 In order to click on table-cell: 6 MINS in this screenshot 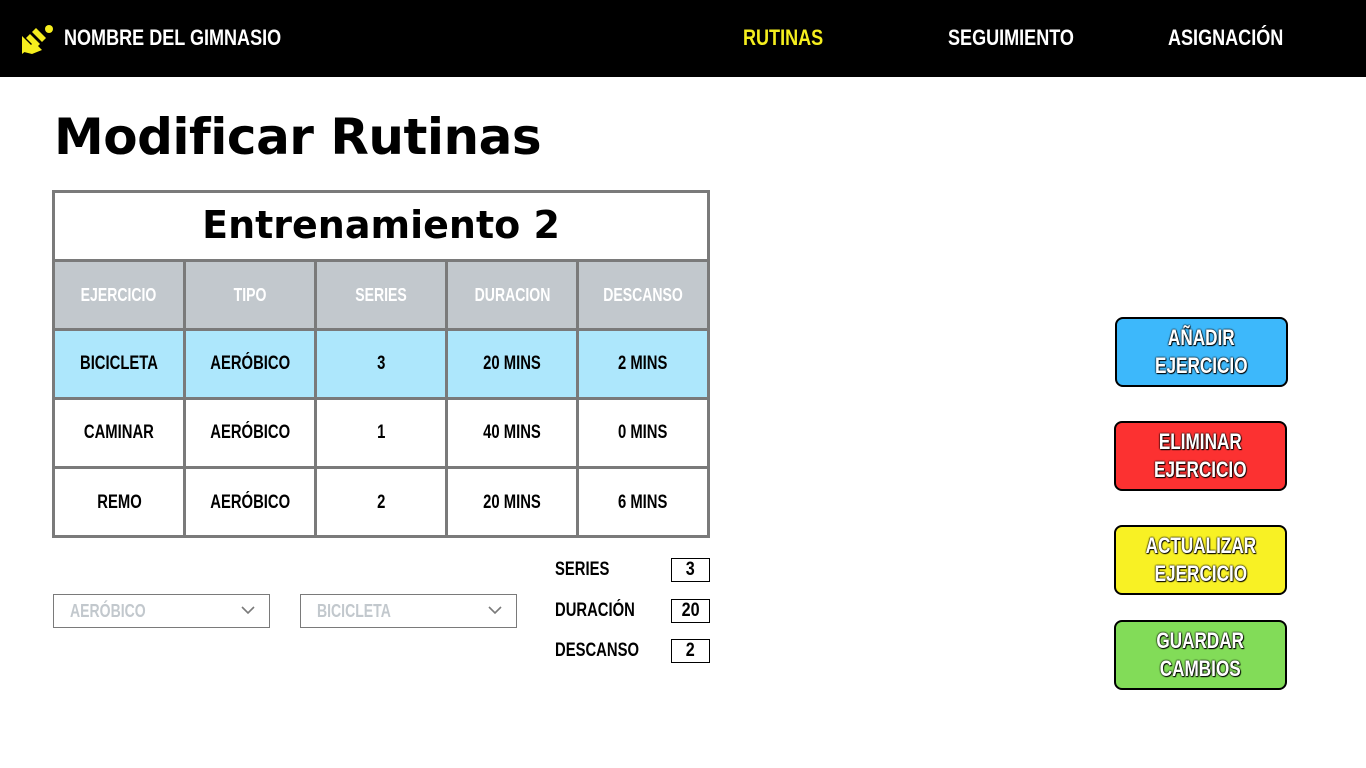, I will do `click(643, 502)`.